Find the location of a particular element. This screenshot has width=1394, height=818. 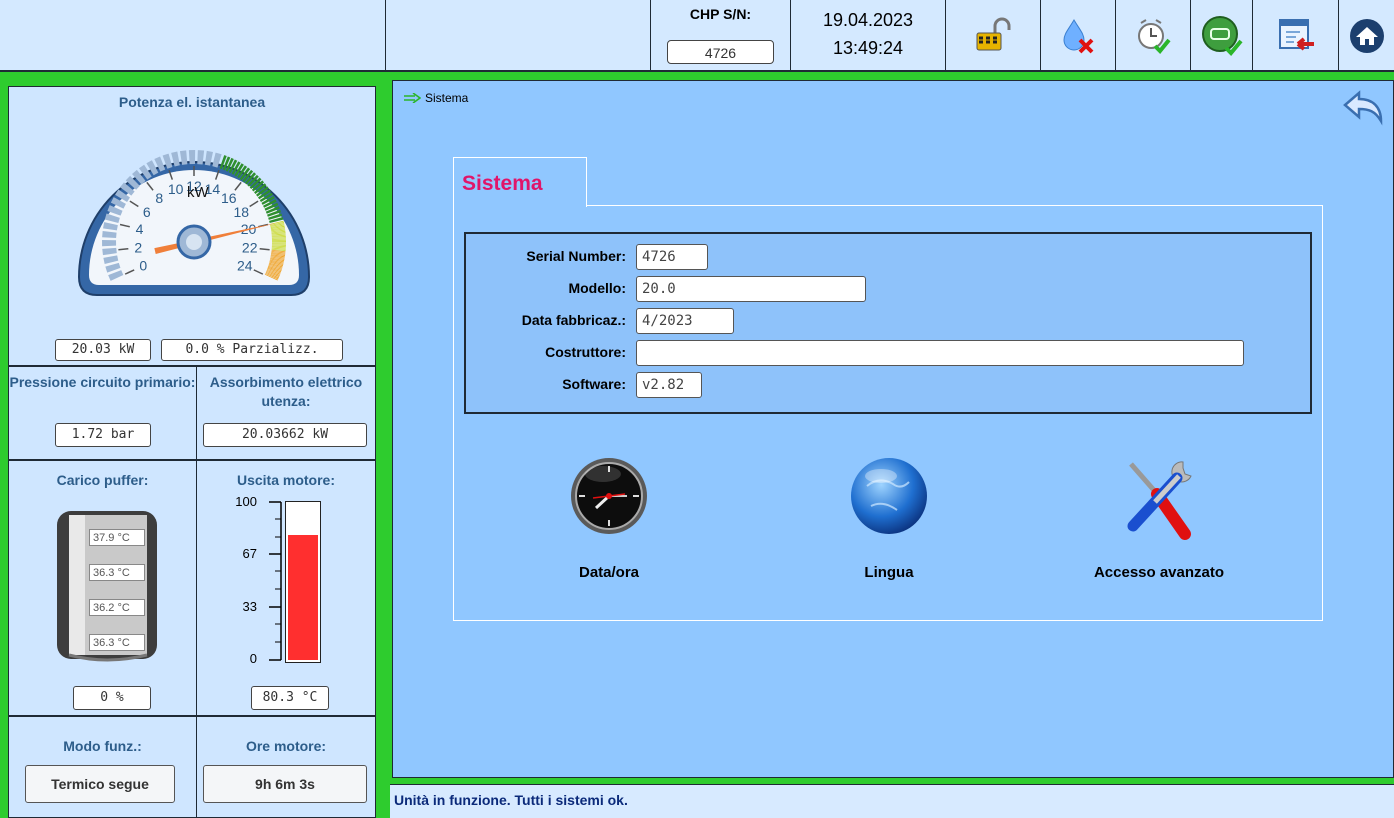

menu-datetime: Data/ora is located at coordinates (609, 526).